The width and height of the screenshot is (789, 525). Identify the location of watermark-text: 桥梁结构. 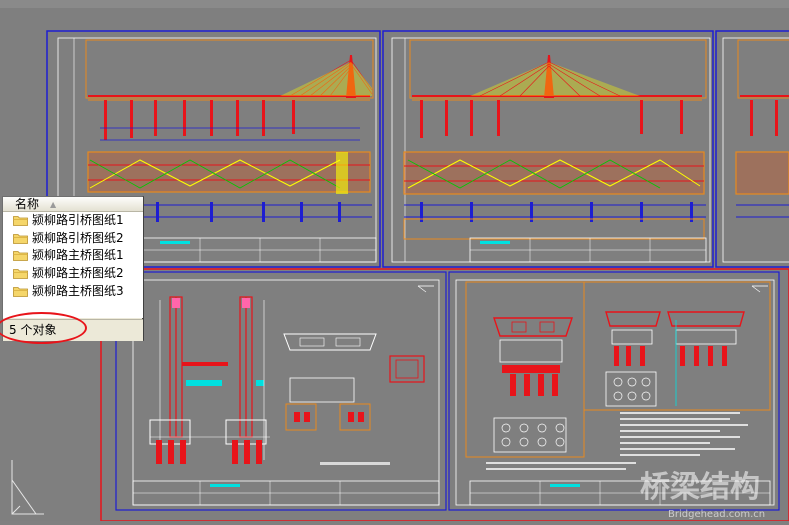
(700, 487).